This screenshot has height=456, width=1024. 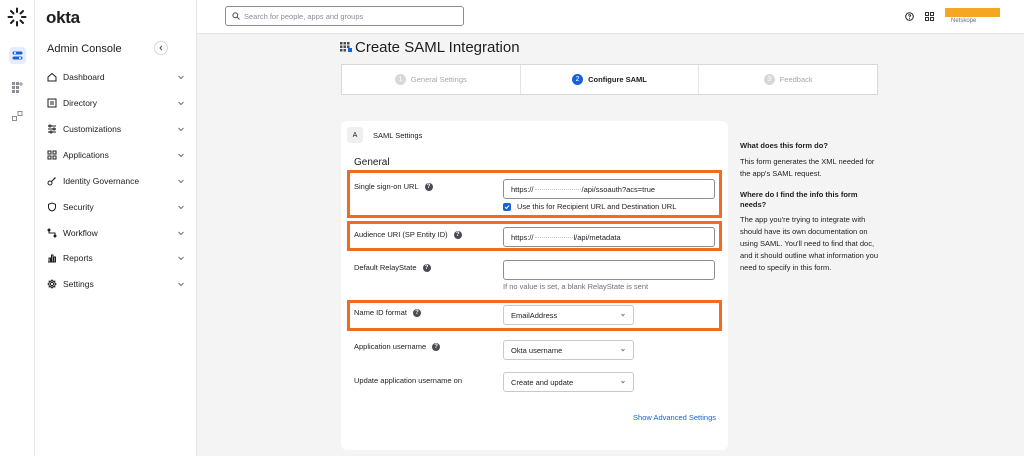 What do you see at coordinates (17, 55) in the screenshot?
I see `admin-toggle-icon` at bounding box center [17, 55].